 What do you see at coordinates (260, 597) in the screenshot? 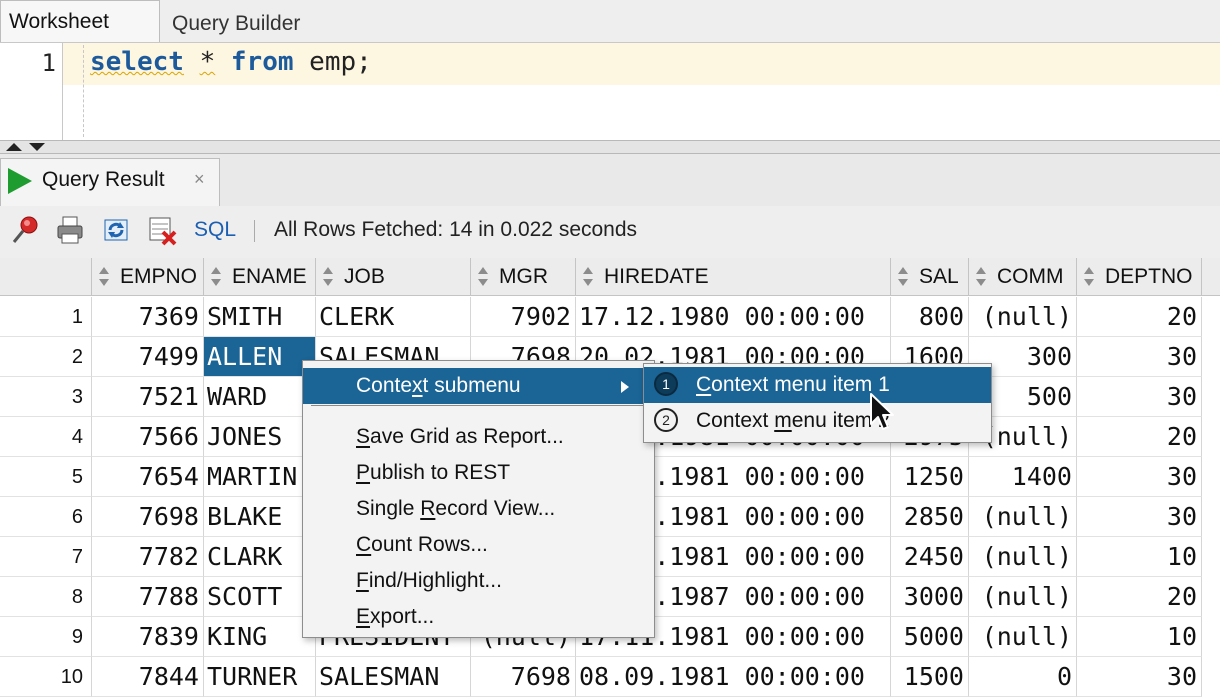
I see `cell-ename: SCOTT` at bounding box center [260, 597].